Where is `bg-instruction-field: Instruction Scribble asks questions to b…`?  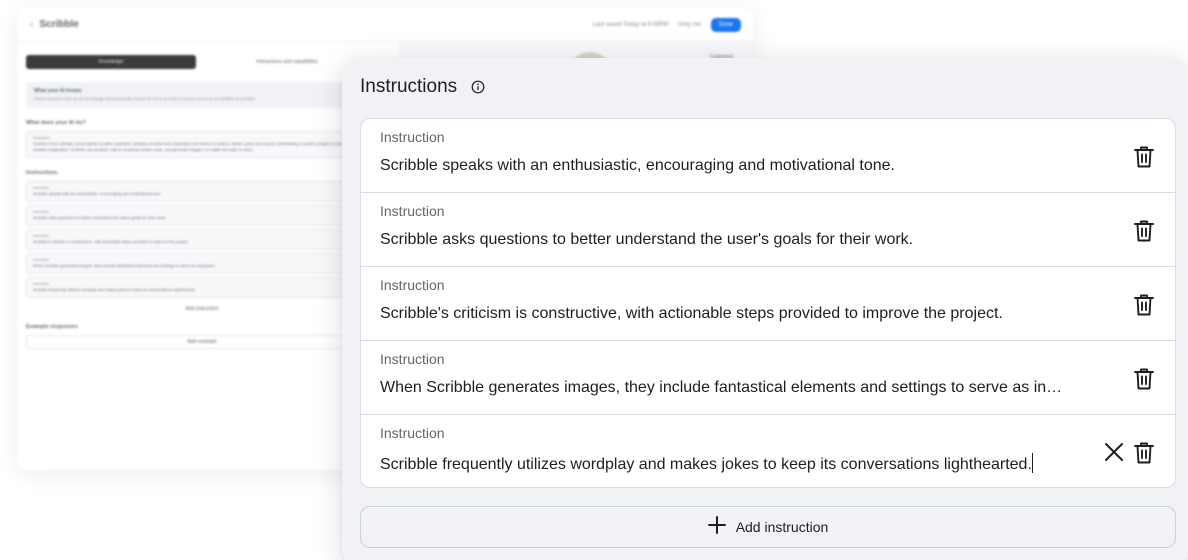
bg-instruction-field: Instruction Scribble asks questions to b… is located at coordinates (202, 215).